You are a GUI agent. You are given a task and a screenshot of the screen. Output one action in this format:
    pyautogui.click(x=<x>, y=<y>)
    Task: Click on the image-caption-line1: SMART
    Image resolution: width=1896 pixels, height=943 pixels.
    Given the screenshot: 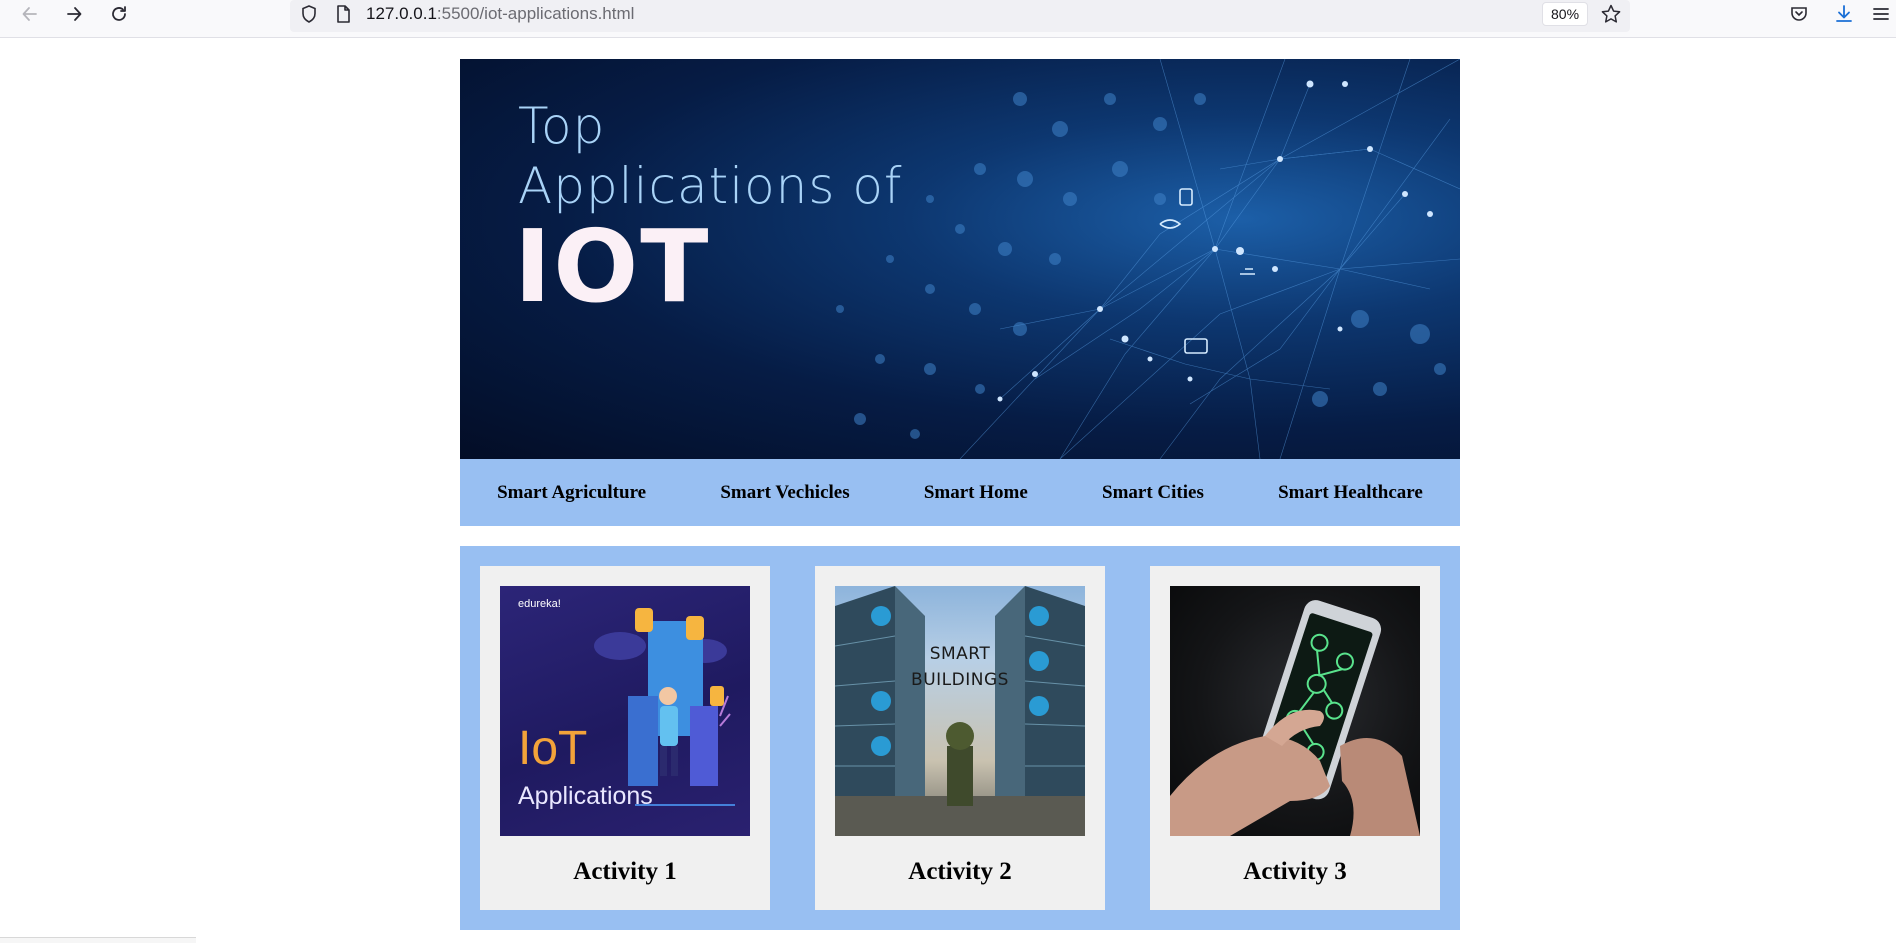 What is the action you would take?
    pyautogui.click(x=960, y=654)
    